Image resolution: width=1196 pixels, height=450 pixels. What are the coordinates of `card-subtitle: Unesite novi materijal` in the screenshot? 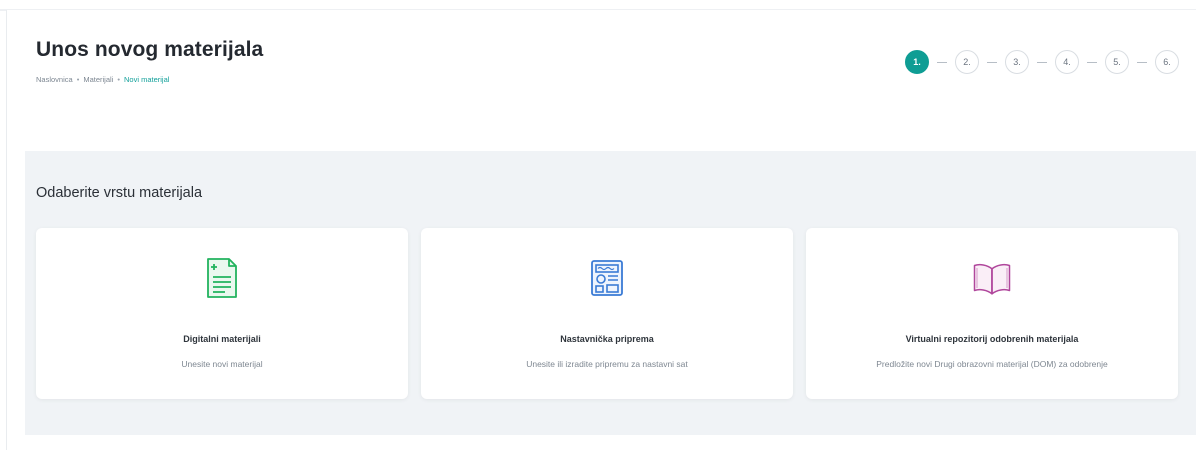 It's located at (222, 364).